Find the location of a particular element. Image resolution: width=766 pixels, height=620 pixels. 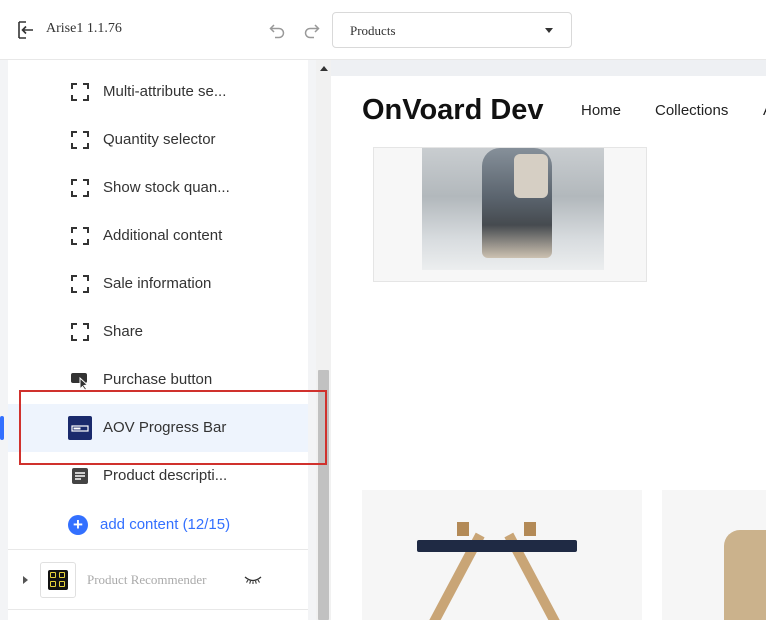

block-item-aov-progress-bar: AOV Progress Bar is located at coordinates (158, 428).